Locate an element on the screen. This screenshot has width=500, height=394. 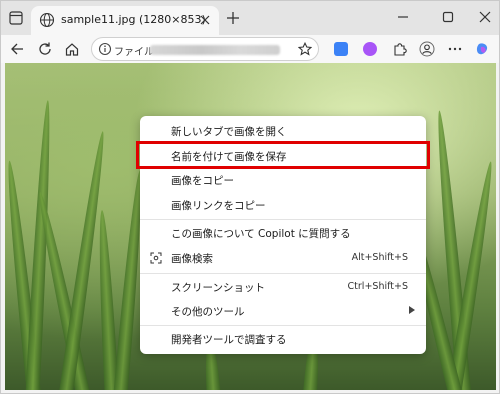
menu-item-copy-image-link: 画像リンクをコピー is located at coordinates (283, 205).